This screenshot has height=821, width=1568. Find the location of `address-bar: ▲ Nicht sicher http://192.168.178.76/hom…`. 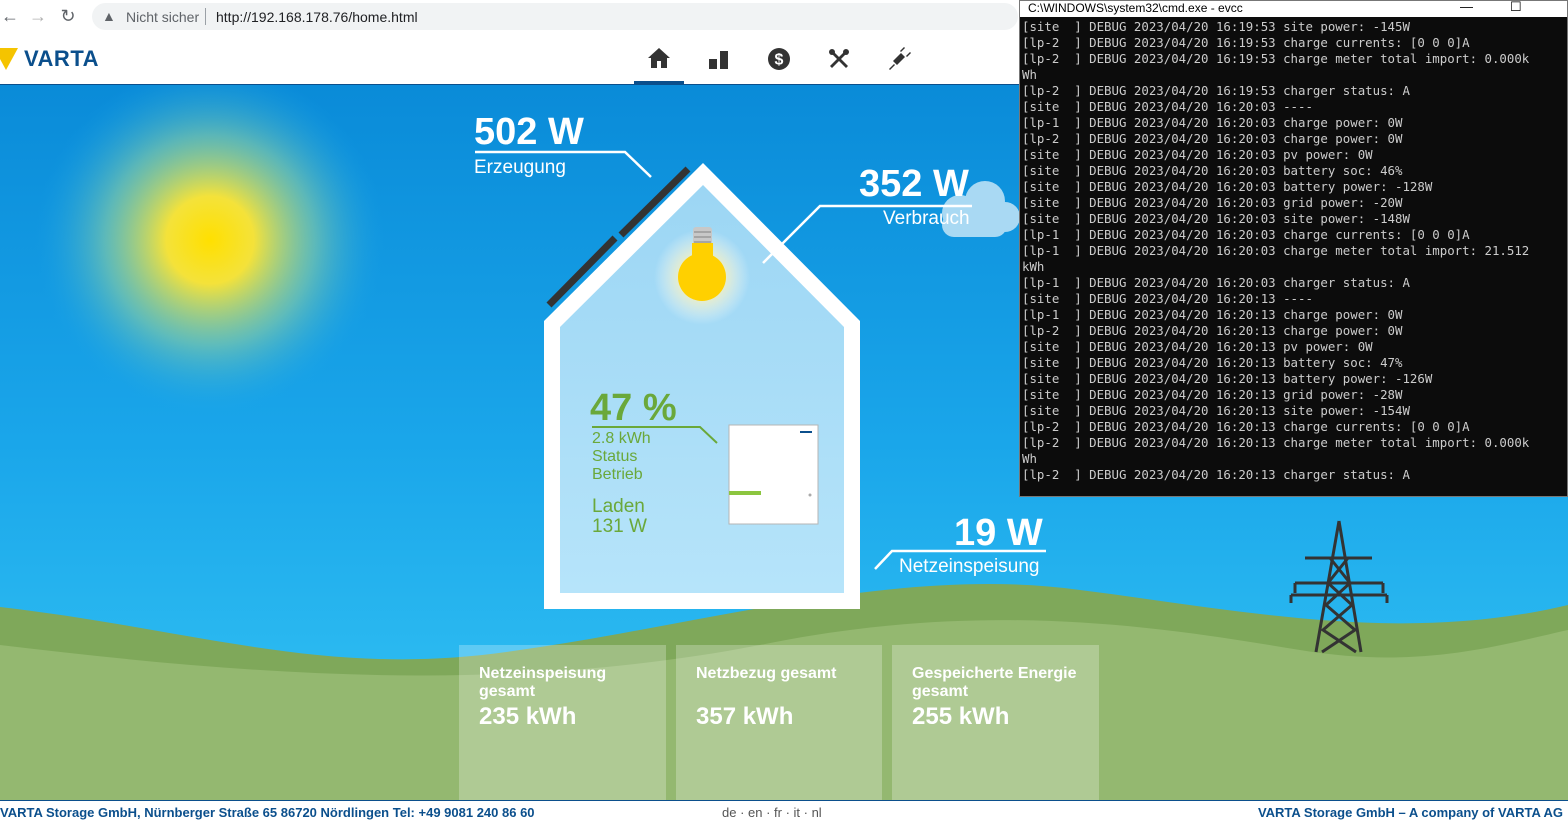

address-bar: ▲ Nicht sicher http://192.168.178.76/hom… is located at coordinates (555, 16).